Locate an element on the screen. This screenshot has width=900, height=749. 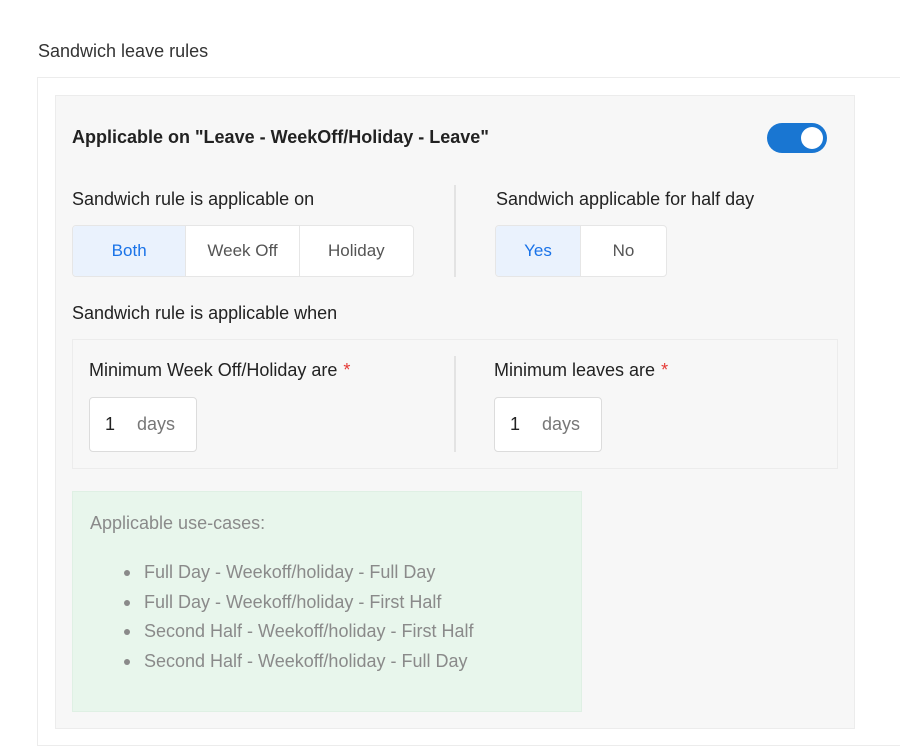
applicable-on-segmented: Both Week Off Holiday is located at coordinates (243, 251).